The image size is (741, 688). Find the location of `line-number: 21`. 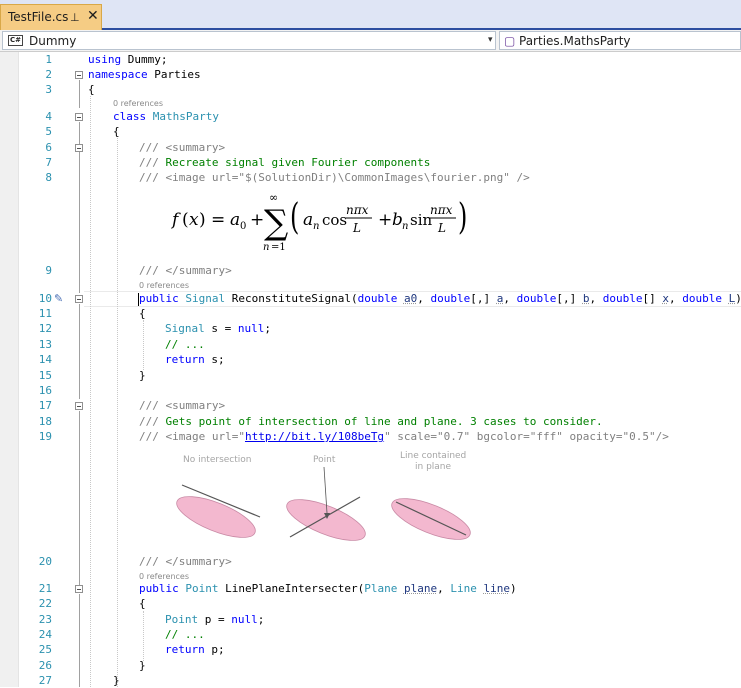

line-number: 21 is located at coordinates (45, 588).